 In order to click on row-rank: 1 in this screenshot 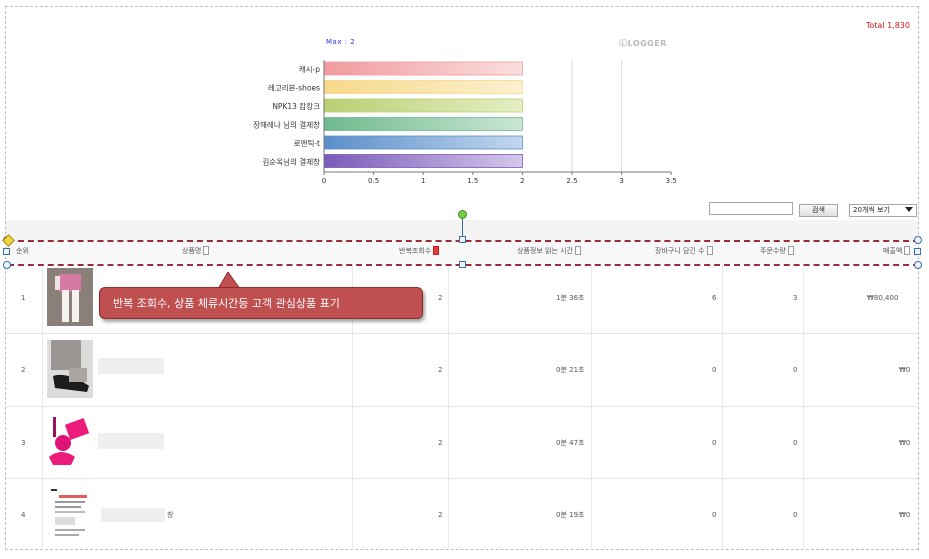, I will do `click(23, 298)`.